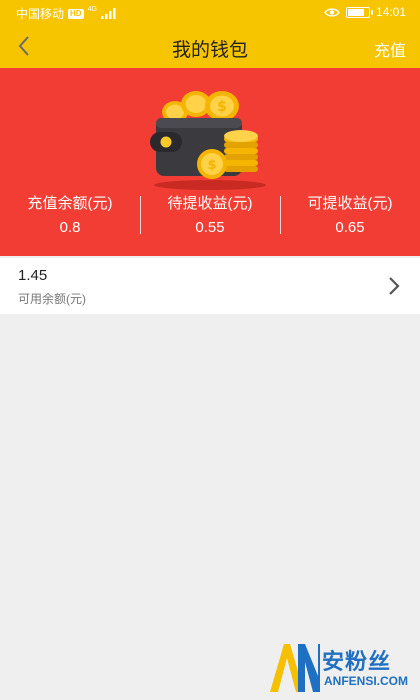  I want to click on signal-icon, so click(108, 13).